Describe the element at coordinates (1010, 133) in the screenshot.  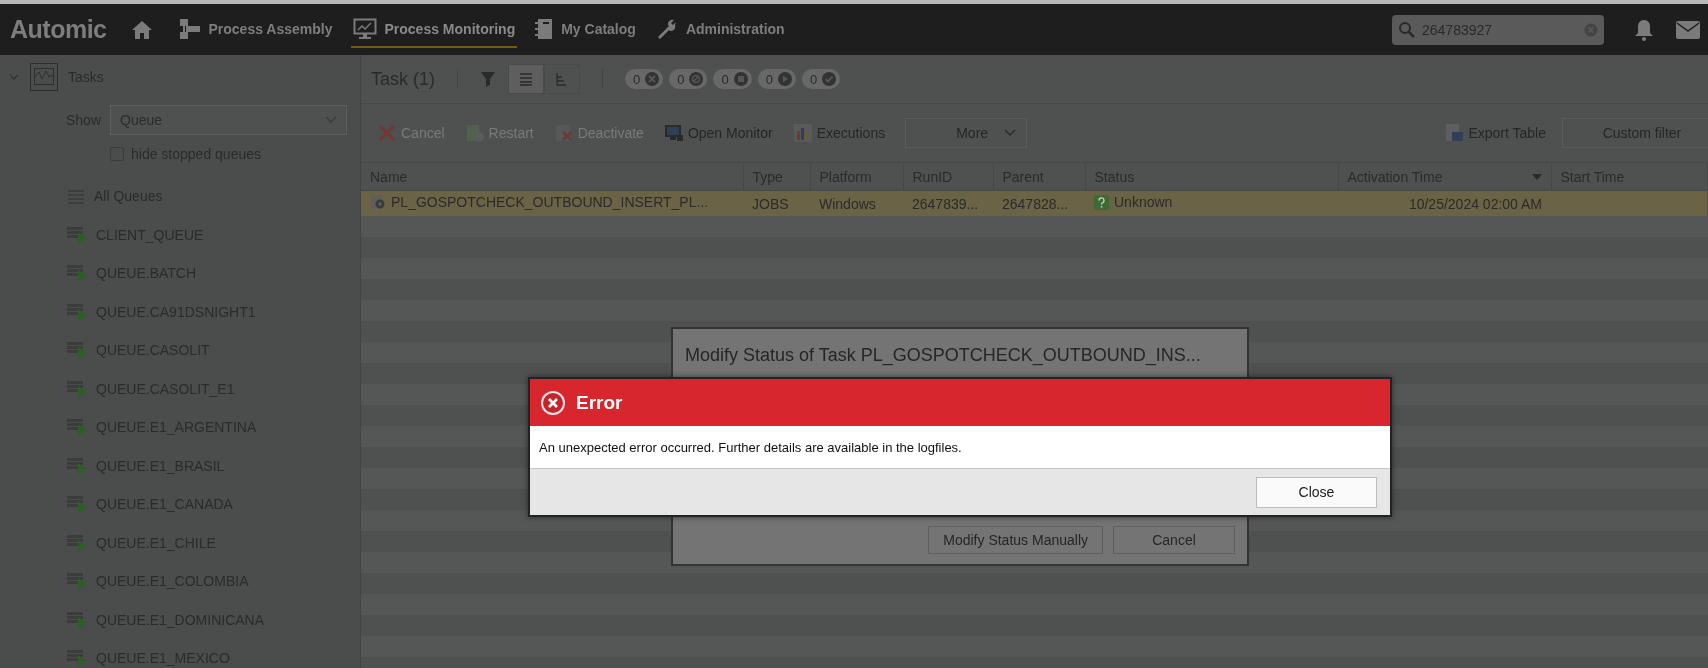
I see `chevron-down-icon` at that location.